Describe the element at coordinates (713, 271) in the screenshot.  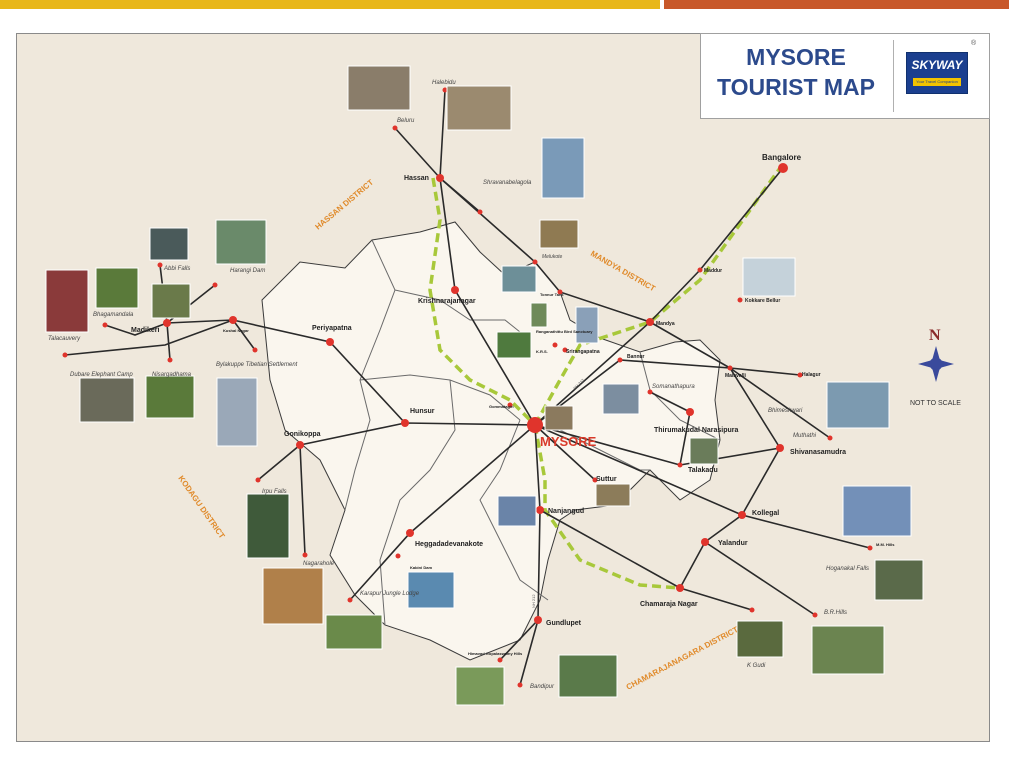
I see `label-maddur: Maddur` at that location.